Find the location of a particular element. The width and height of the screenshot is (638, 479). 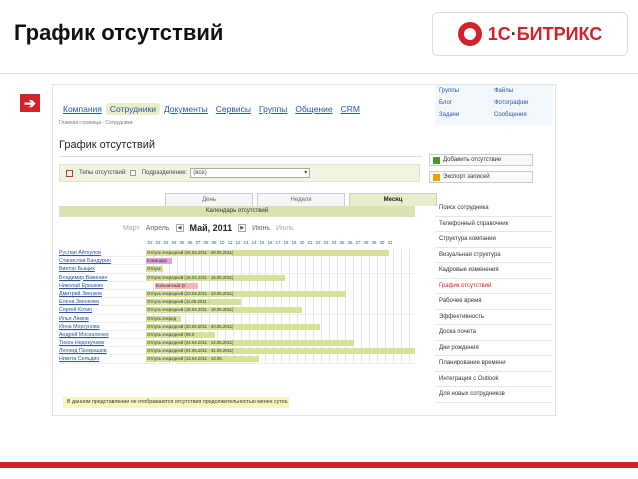

menu-item: Доска почета is located at coordinates (494, 333).